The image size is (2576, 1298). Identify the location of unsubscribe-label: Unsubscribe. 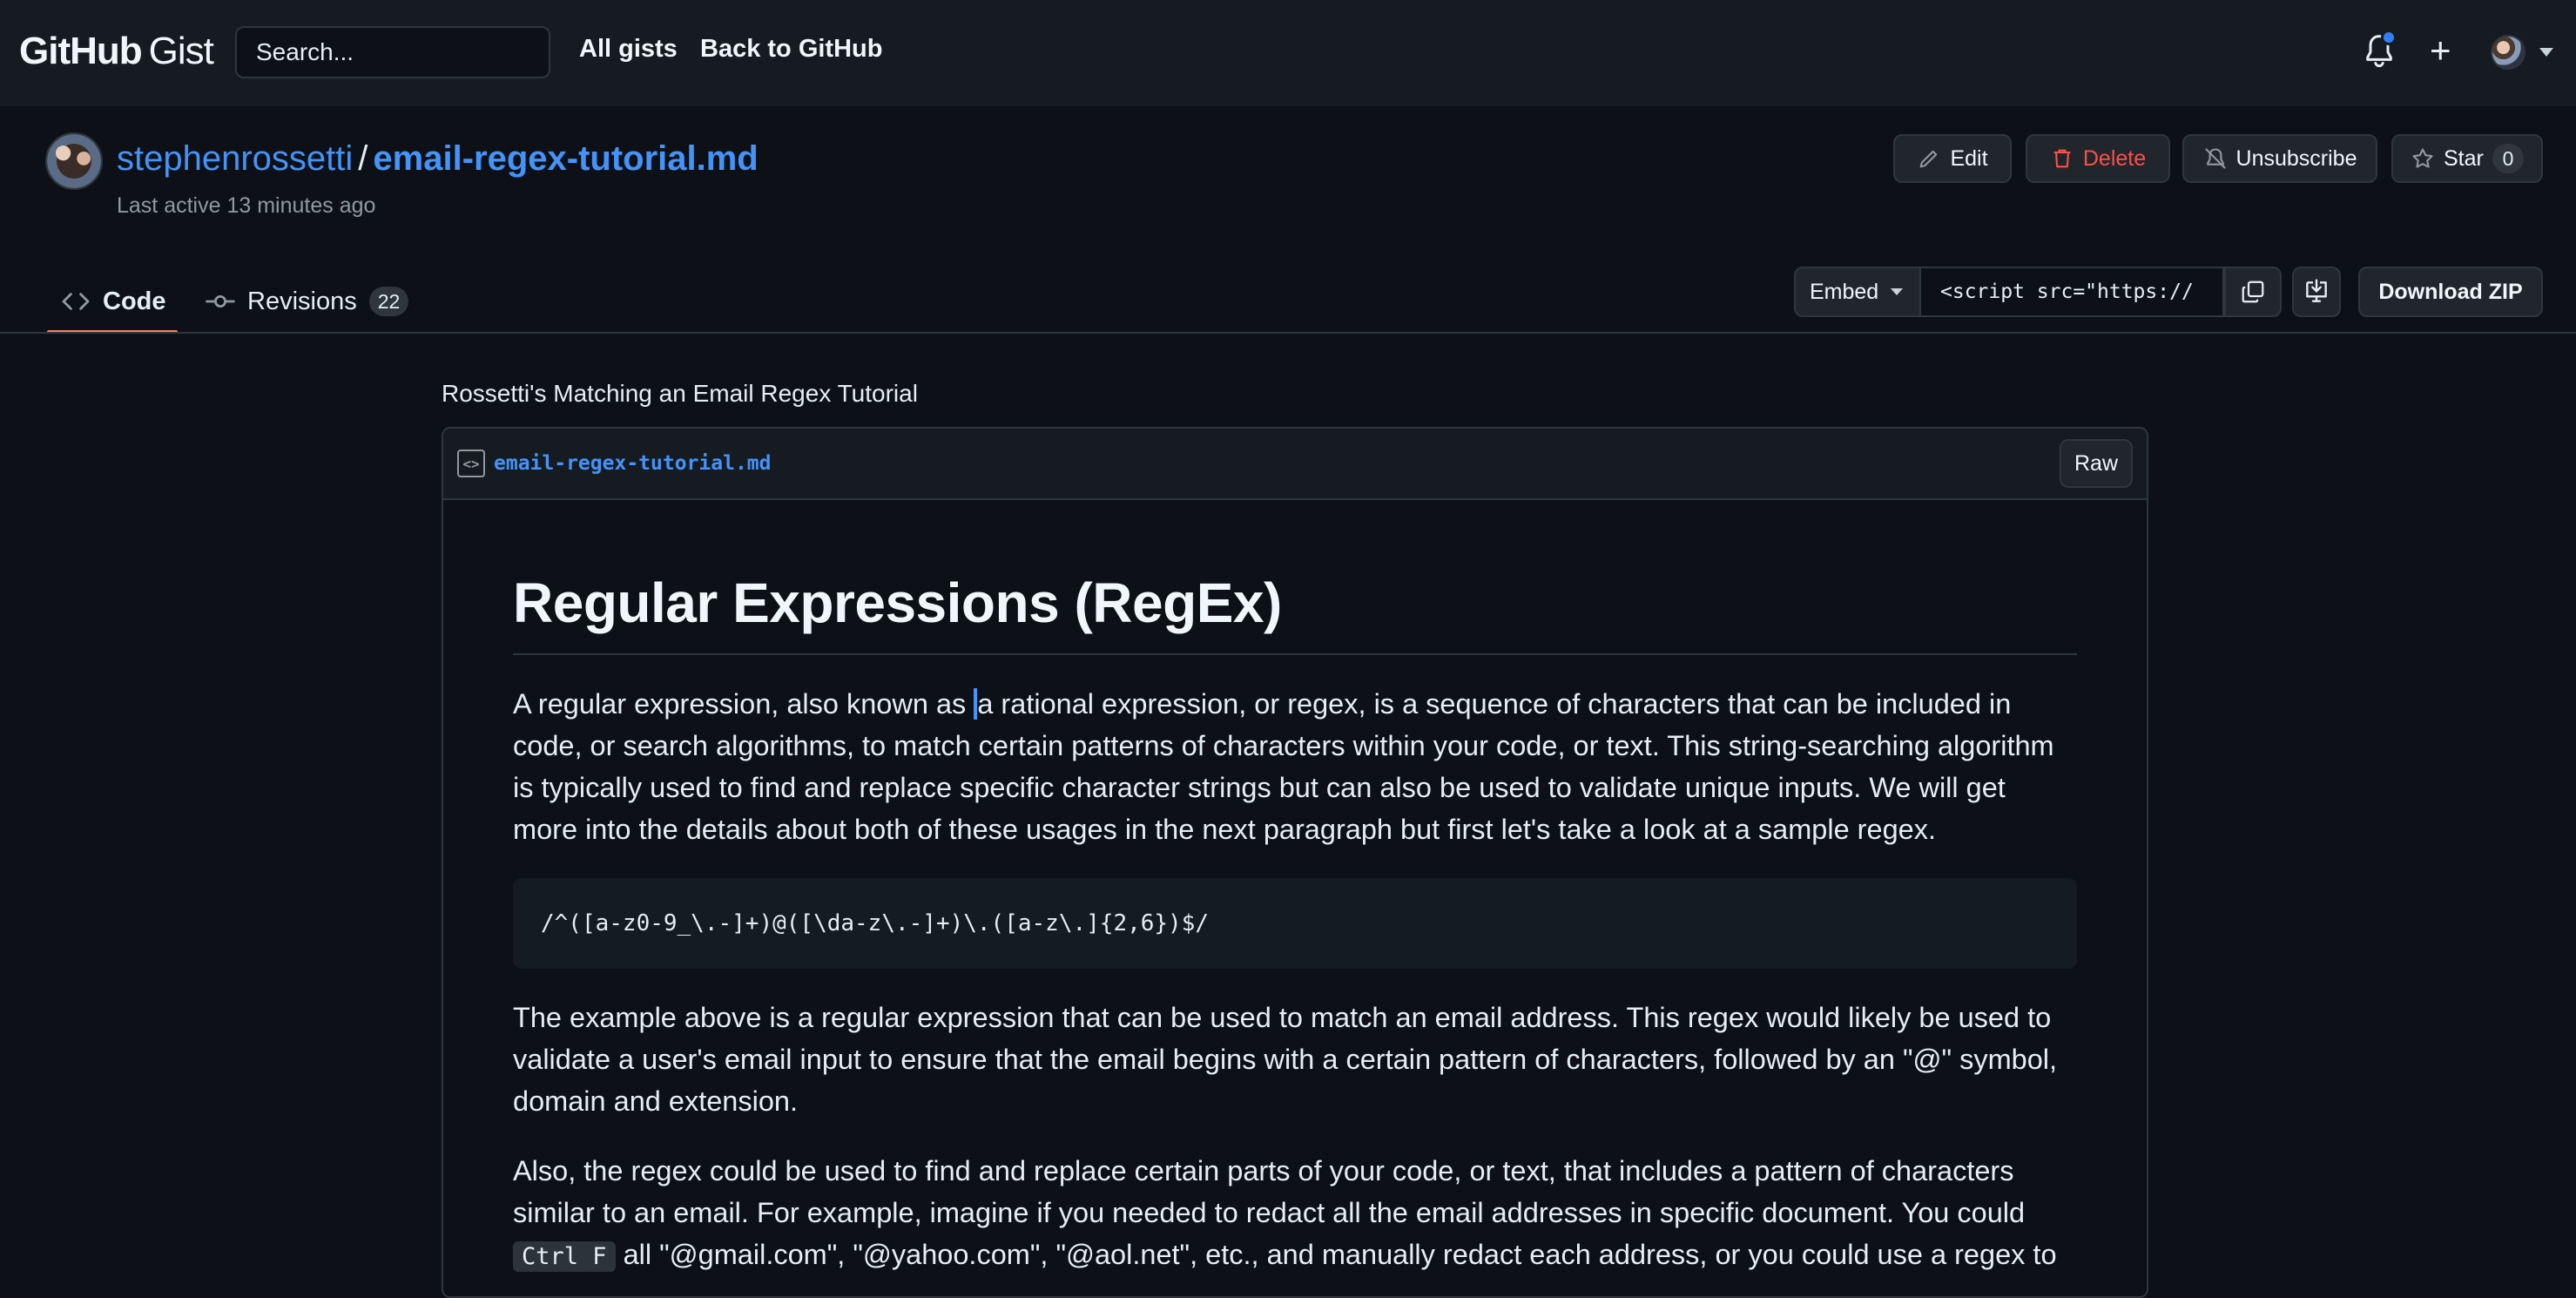
(2296, 158).